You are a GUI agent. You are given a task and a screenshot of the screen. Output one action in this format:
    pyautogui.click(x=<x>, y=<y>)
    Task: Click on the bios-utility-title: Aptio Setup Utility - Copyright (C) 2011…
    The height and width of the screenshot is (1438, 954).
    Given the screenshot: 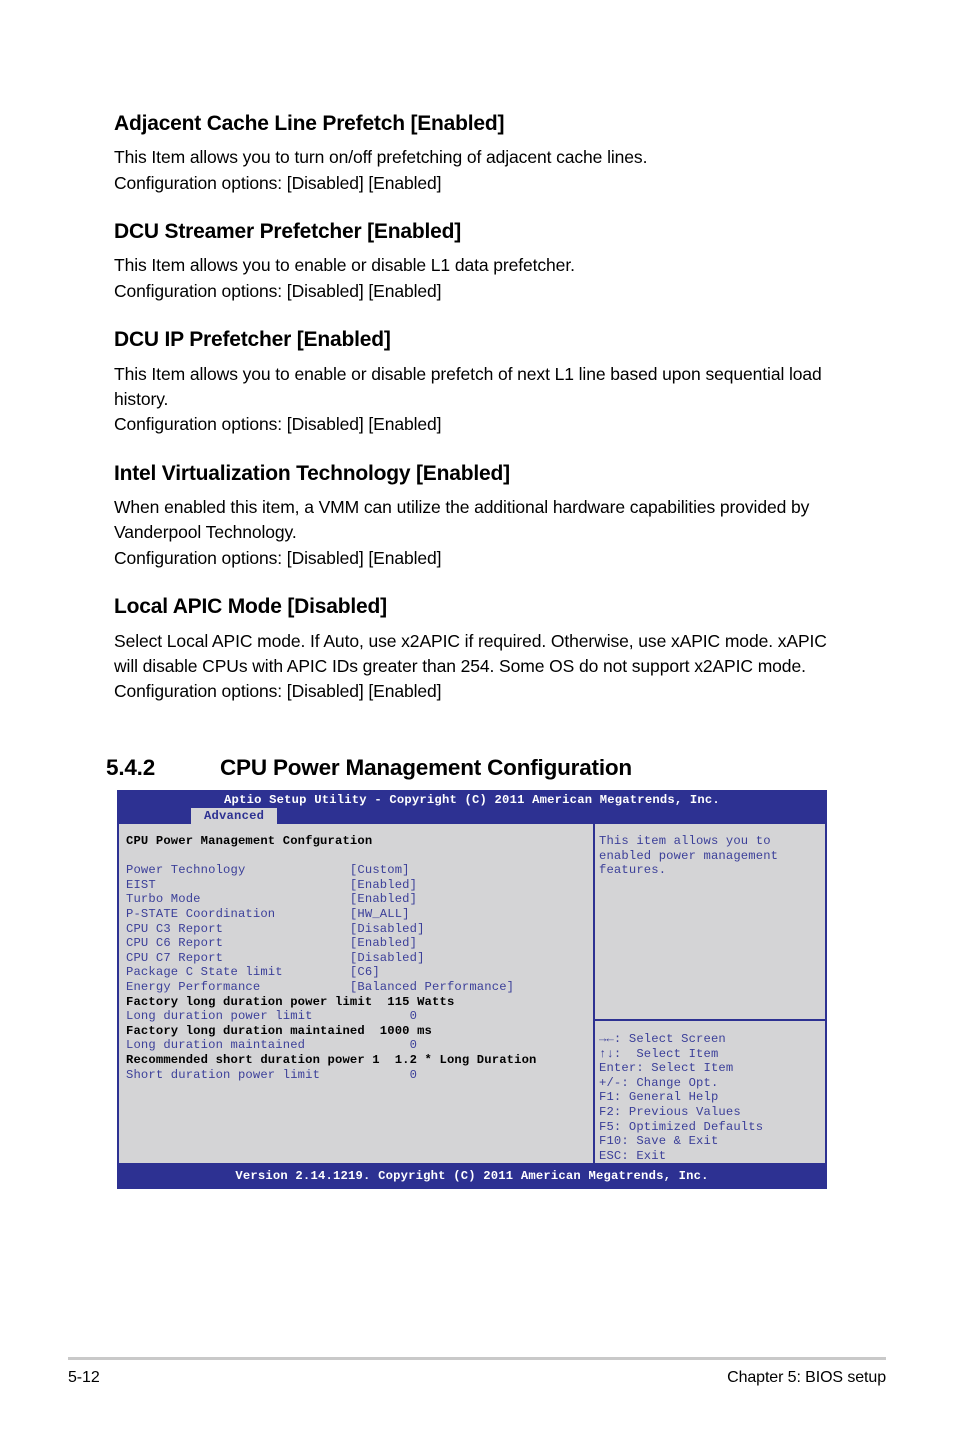 What is the action you would take?
    pyautogui.click(x=472, y=800)
    